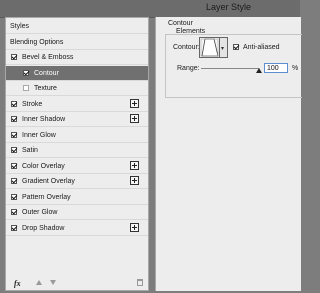  I want to click on range-slider, so click(230, 68).